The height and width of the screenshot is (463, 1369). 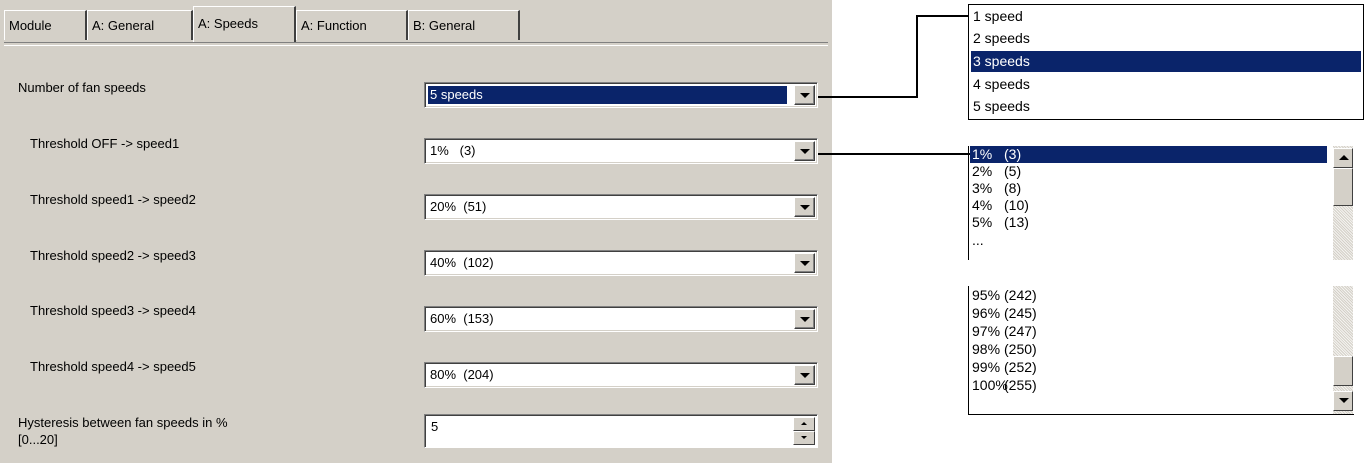 What do you see at coordinates (1013, 188) in the screenshot?
I see `threshold-raw: (8)` at bounding box center [1013, 188].